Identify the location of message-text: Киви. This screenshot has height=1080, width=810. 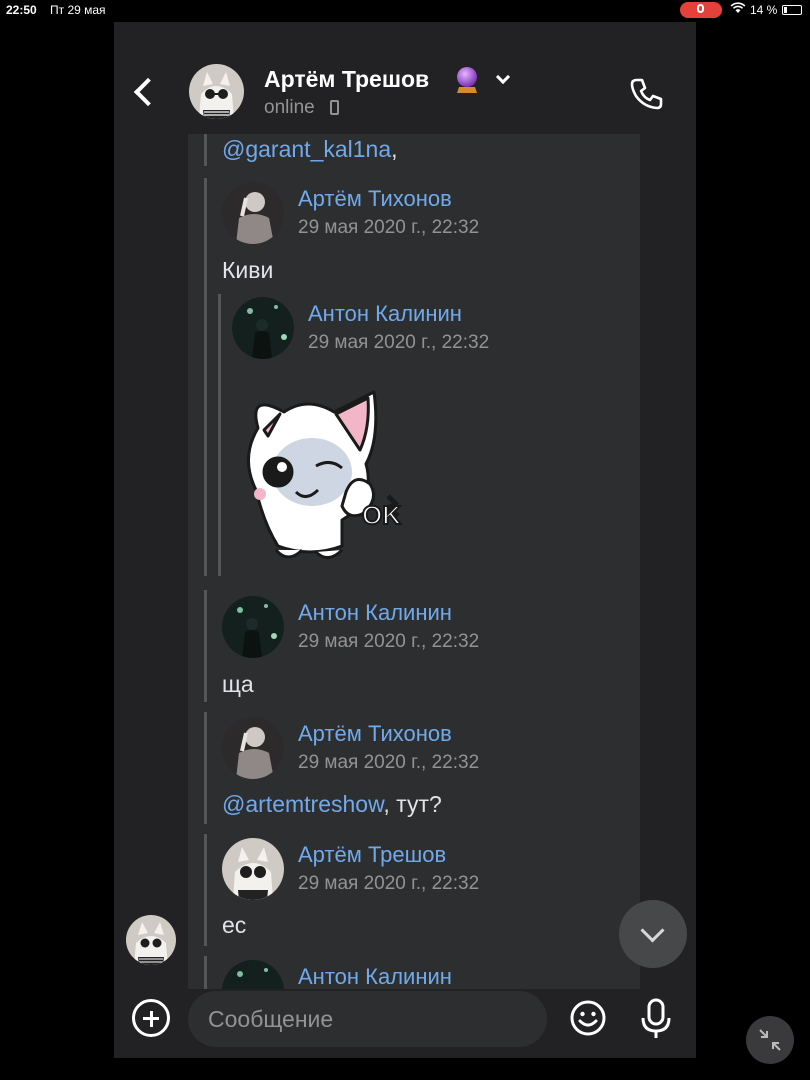
(248, 270).